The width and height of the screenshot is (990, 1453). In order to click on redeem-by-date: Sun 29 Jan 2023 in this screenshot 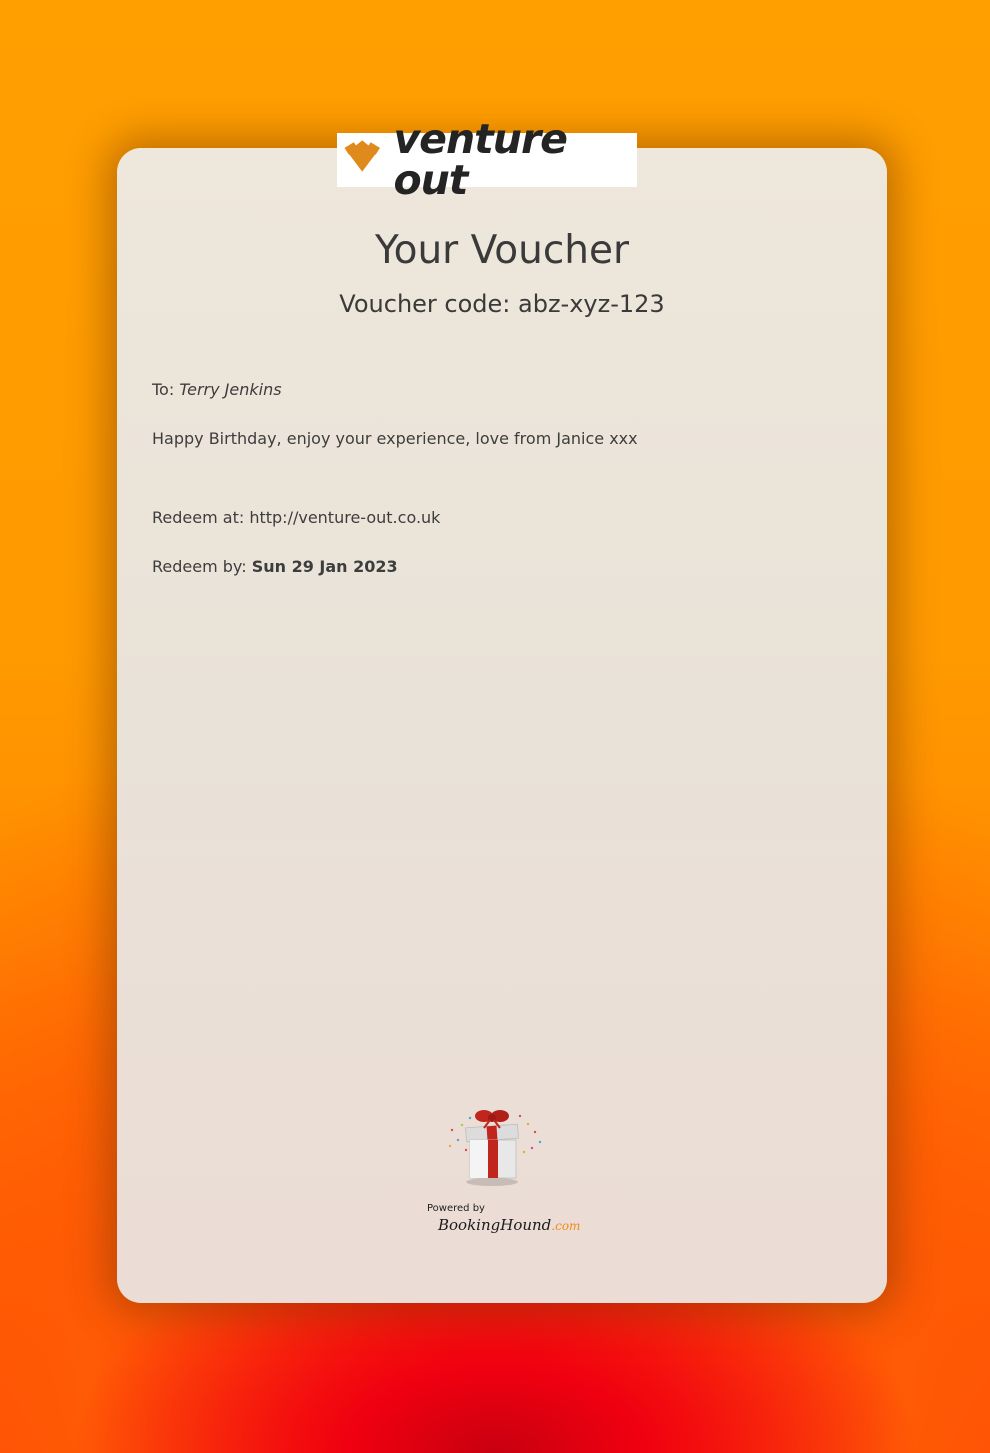, I will do `click(324, 566)`.